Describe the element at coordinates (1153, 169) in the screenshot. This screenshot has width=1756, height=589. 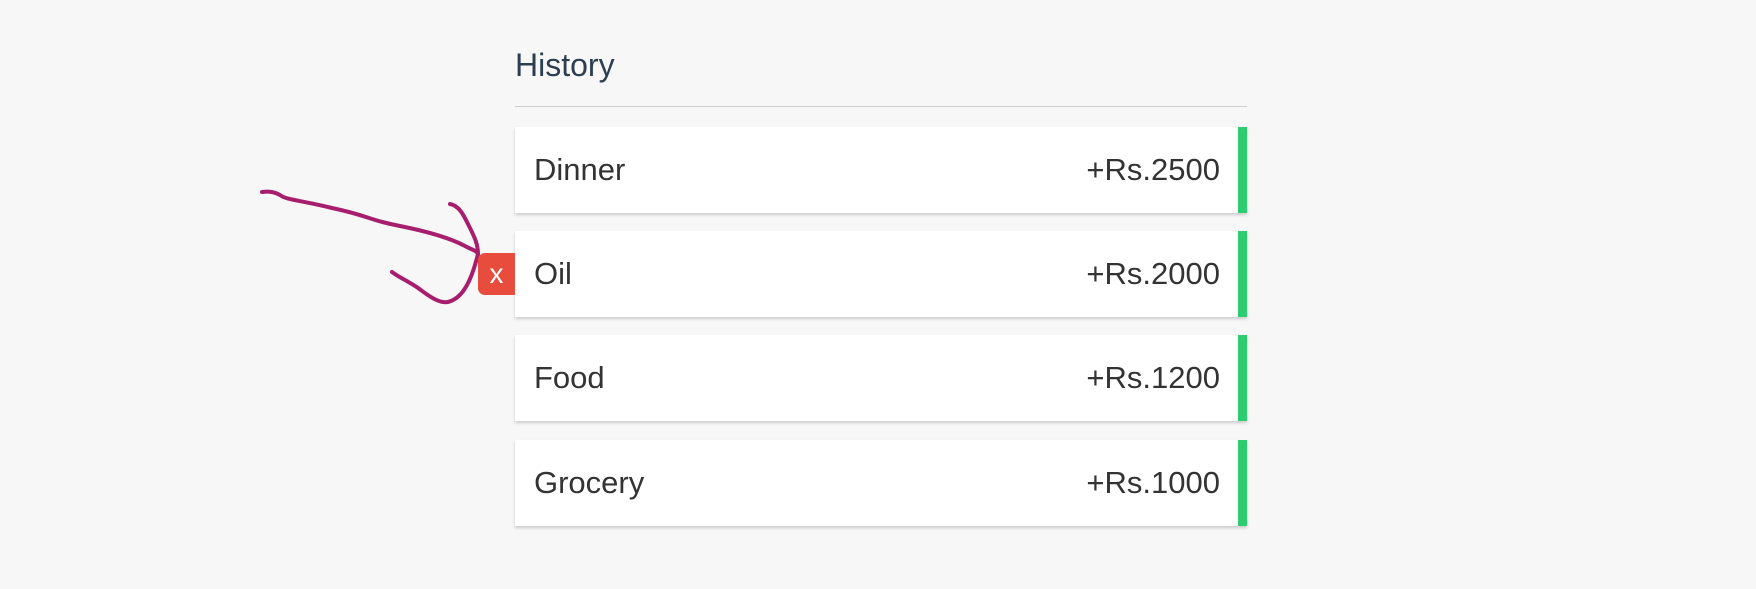
I see `transaction-amount: +Rs.2500` at that location.